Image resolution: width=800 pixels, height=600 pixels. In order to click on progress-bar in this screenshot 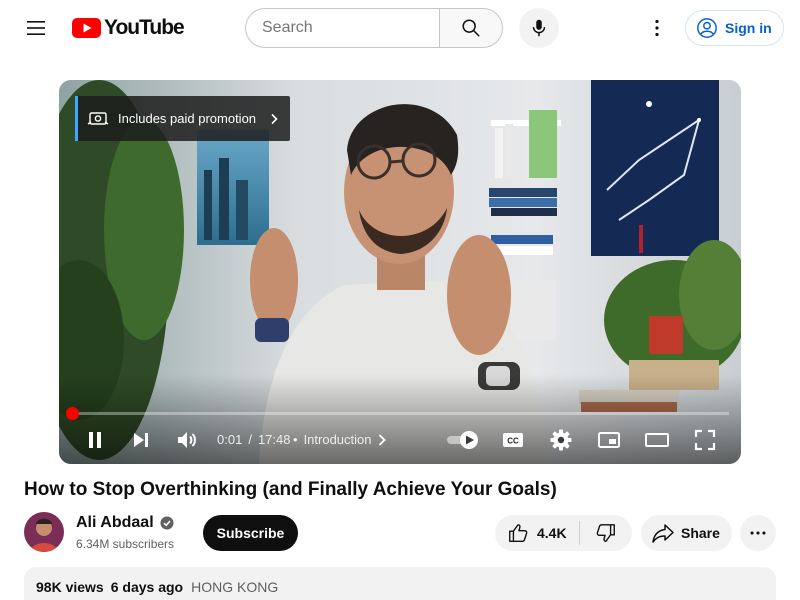, I will do `click(397, 413)`.